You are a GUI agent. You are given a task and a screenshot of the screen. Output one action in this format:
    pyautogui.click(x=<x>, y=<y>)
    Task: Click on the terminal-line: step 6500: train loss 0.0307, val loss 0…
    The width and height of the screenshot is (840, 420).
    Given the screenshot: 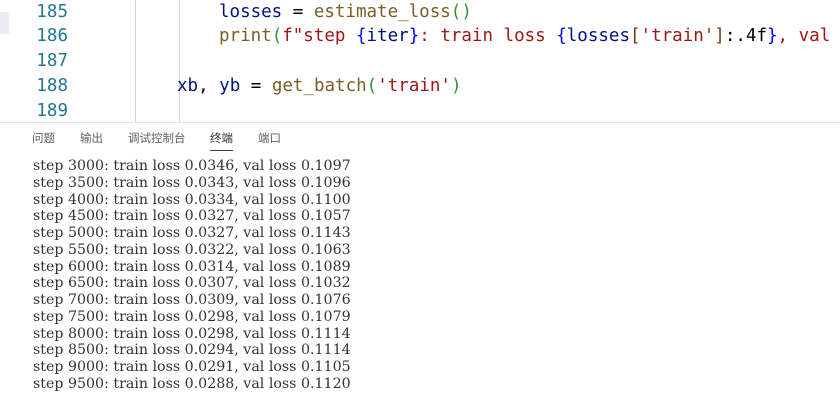 What is the action you would take?
    pyautogui.click(x=192, y=283)
    